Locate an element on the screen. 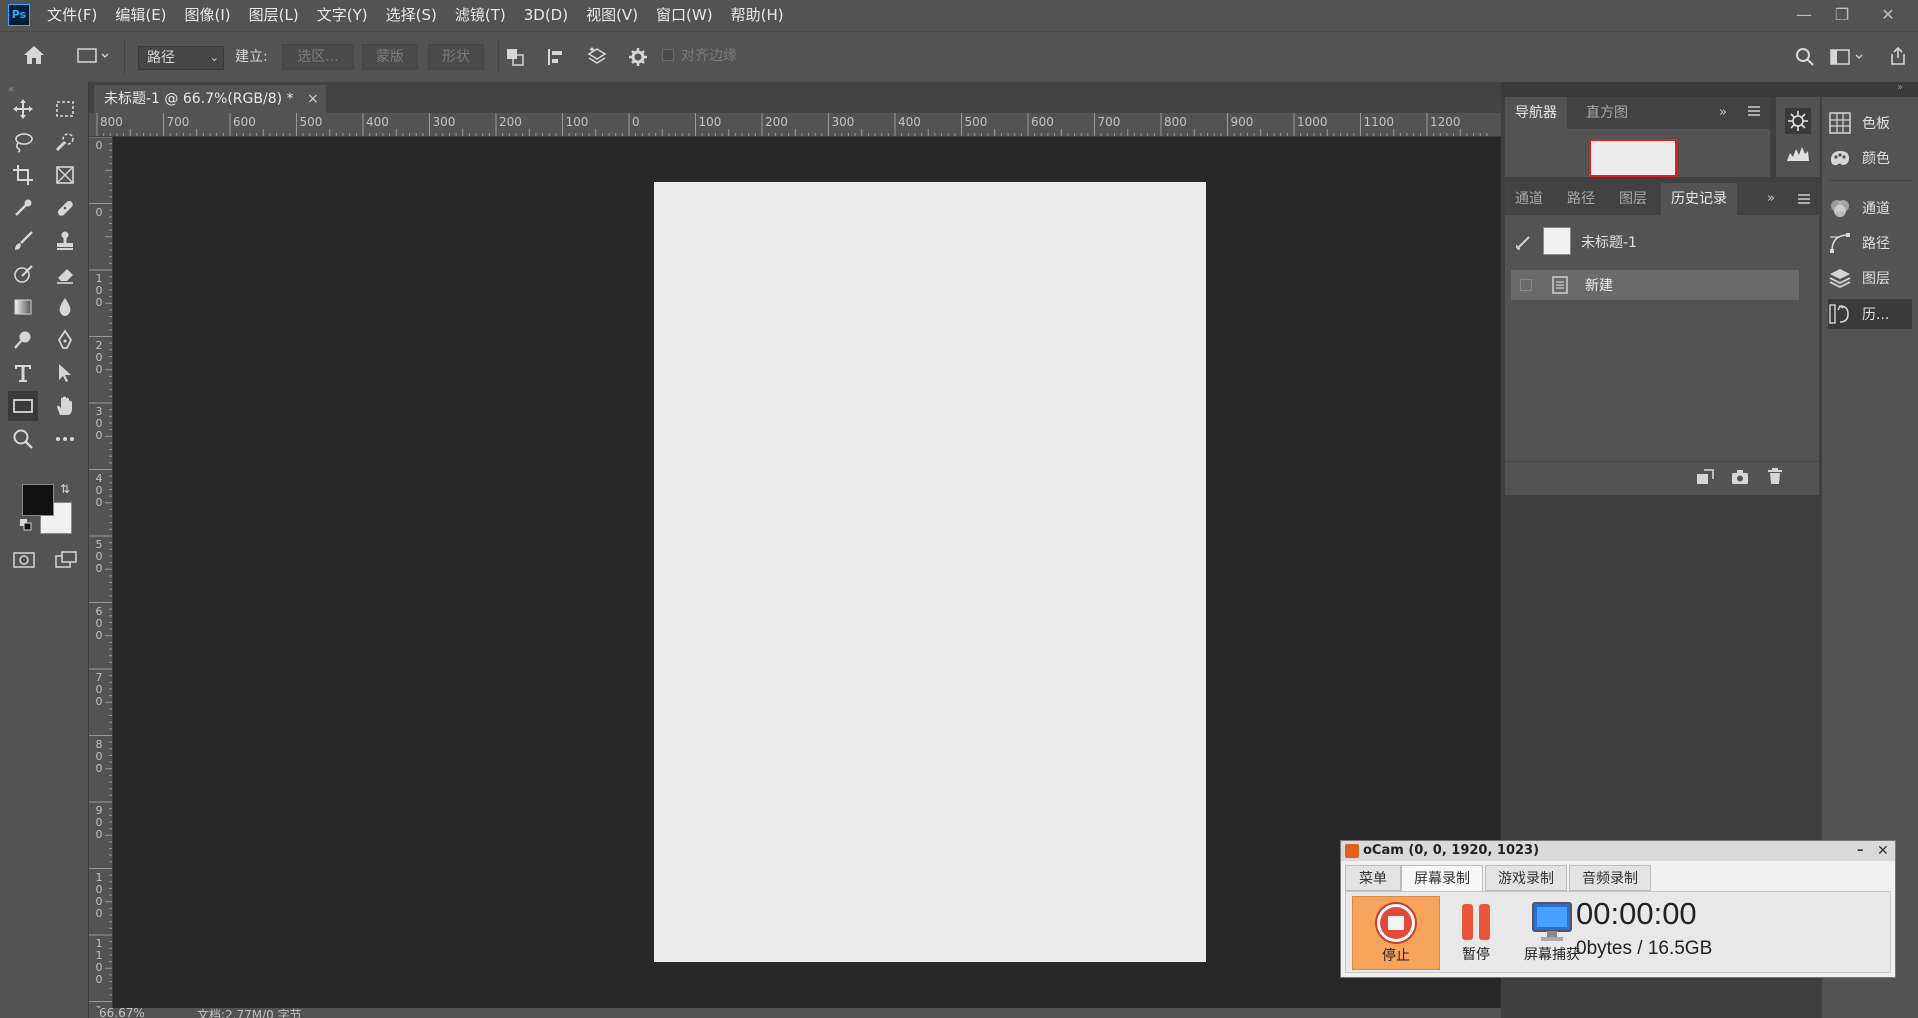 This screenshot has width=1918, height=1018. rectangle-tool-icon is located at coordinates (23, 406).